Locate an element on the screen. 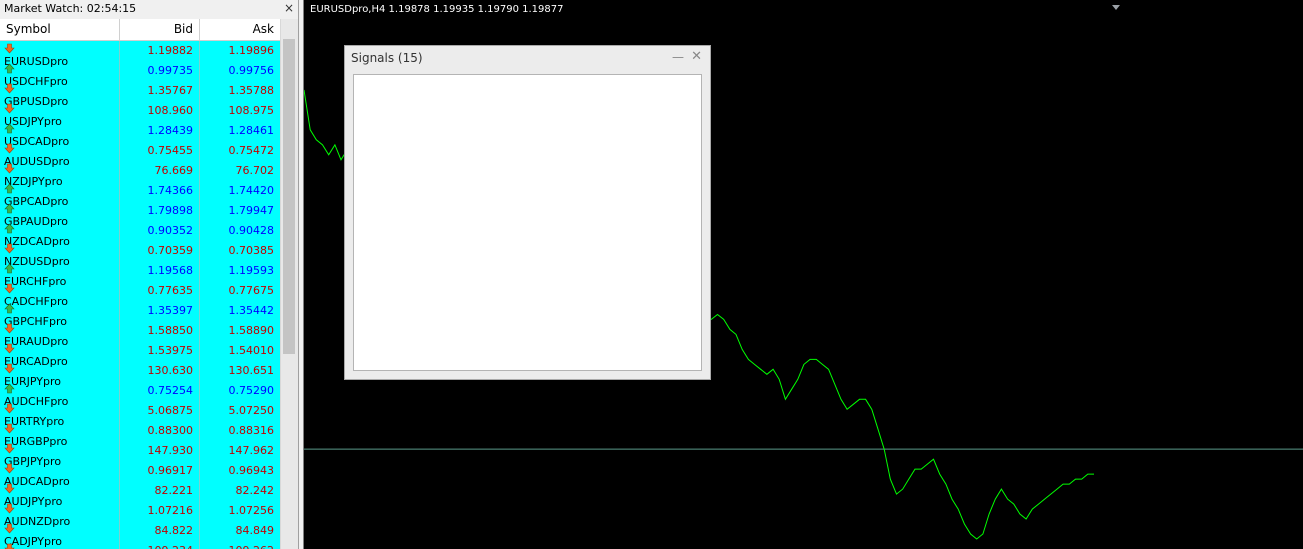 The height and width of the screenshot is (549, 1303). bid-cell: 130.630 is located at coordinates (160, 371).